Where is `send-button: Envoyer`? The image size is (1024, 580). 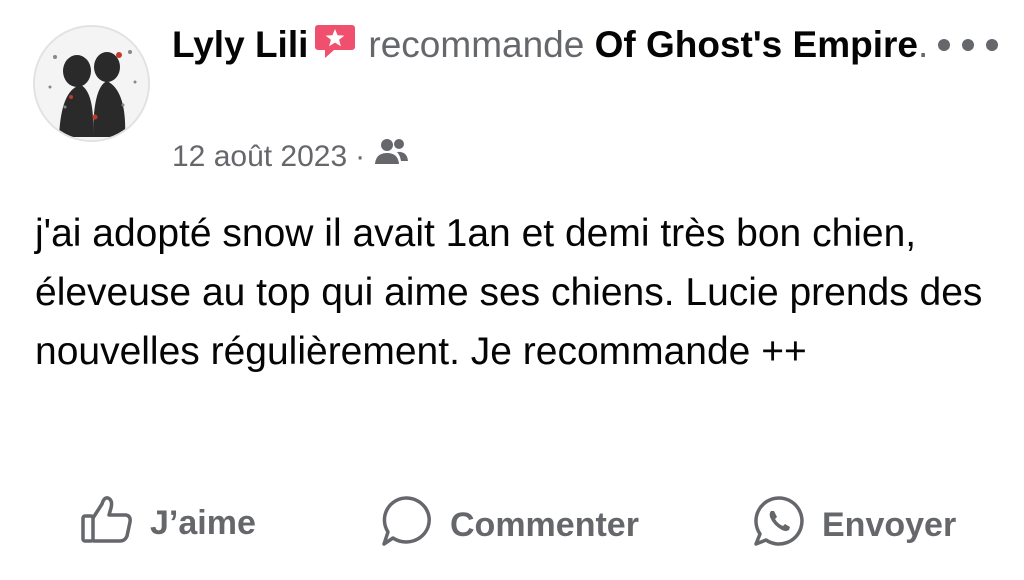
send-button: Envoyer is located at coordinates (854, 525).